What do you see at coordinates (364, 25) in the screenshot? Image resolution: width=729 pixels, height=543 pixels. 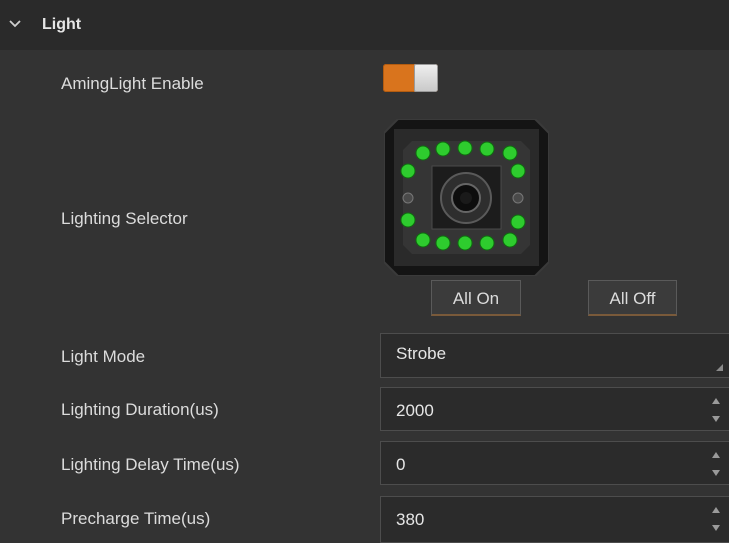 I see `section-header-light: Light` at bounding box center [364, 25].